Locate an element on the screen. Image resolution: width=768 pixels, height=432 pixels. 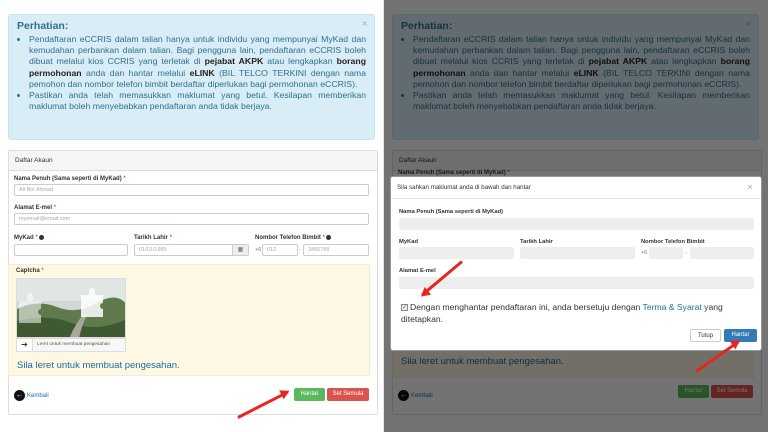
terms-link: Terma & Syarat is located at coordinates (672, 307).